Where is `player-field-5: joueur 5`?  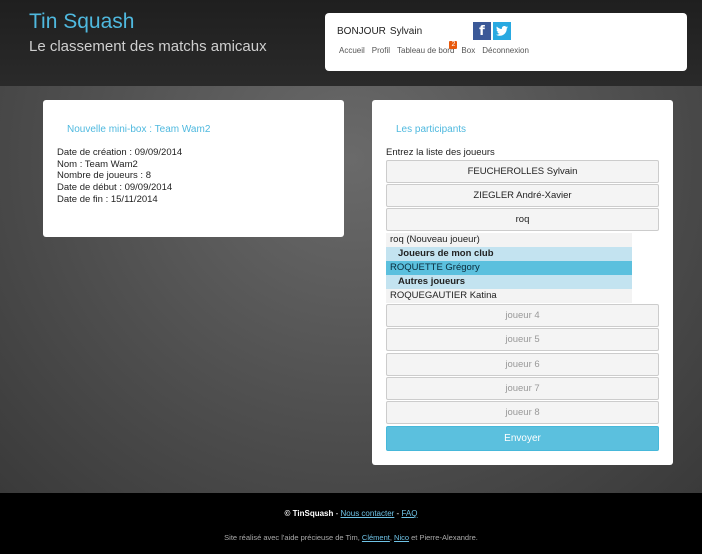
player-field-5: joueur 5 is located at coordinates (522, 339).